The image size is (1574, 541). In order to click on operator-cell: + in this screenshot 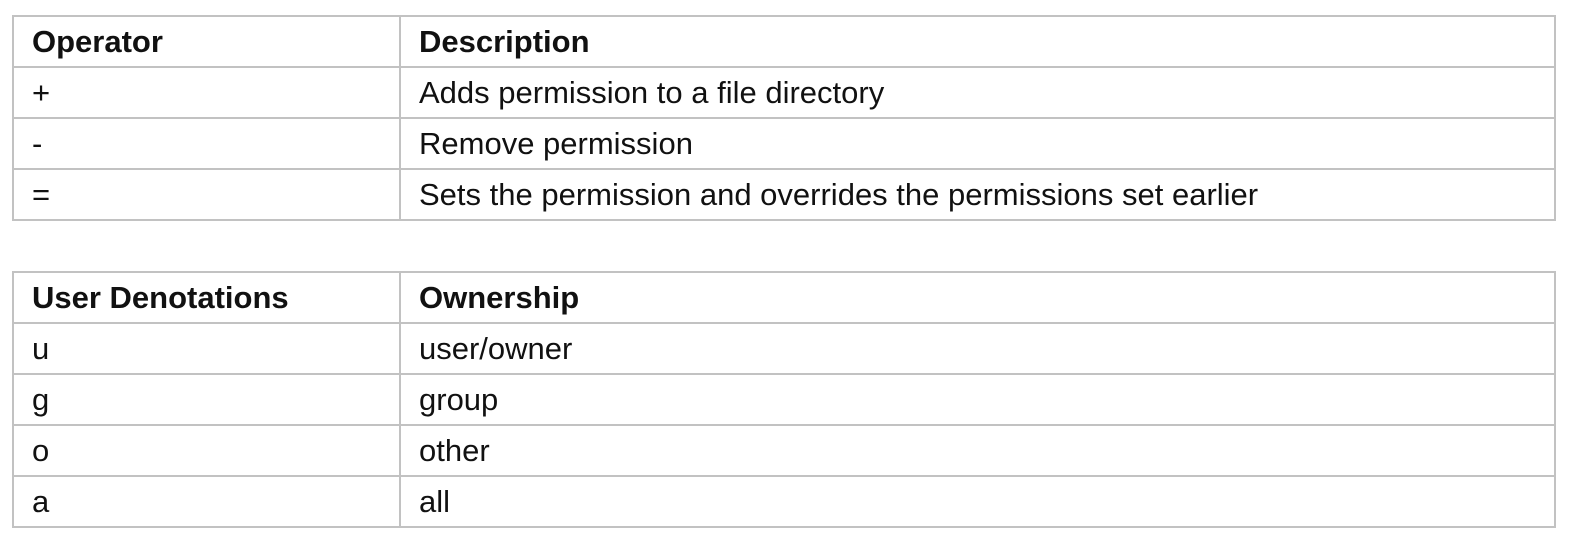, I will do `click(206, 92)`.